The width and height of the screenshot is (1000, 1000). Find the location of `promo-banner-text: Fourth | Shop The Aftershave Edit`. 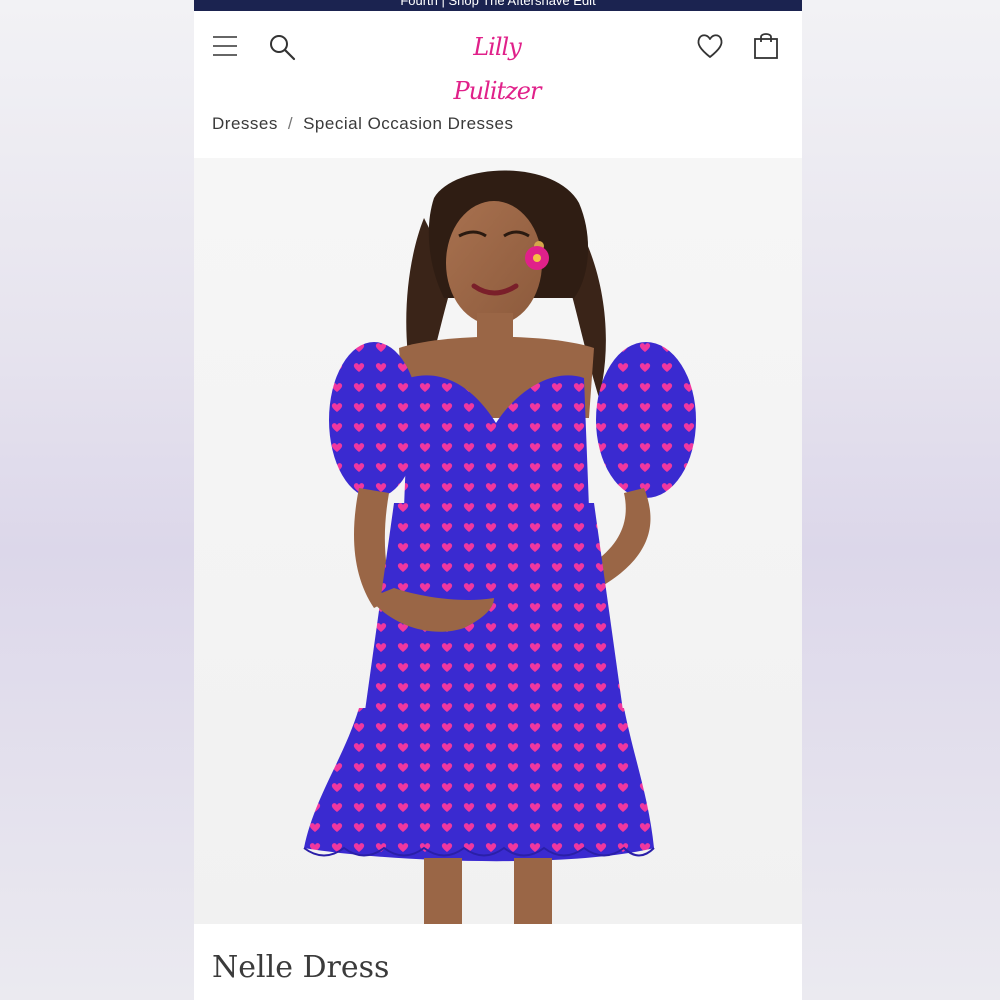

promo-banner-text: Fourth | Shop The Aftershave Edit is located at coordinates (497, 4).